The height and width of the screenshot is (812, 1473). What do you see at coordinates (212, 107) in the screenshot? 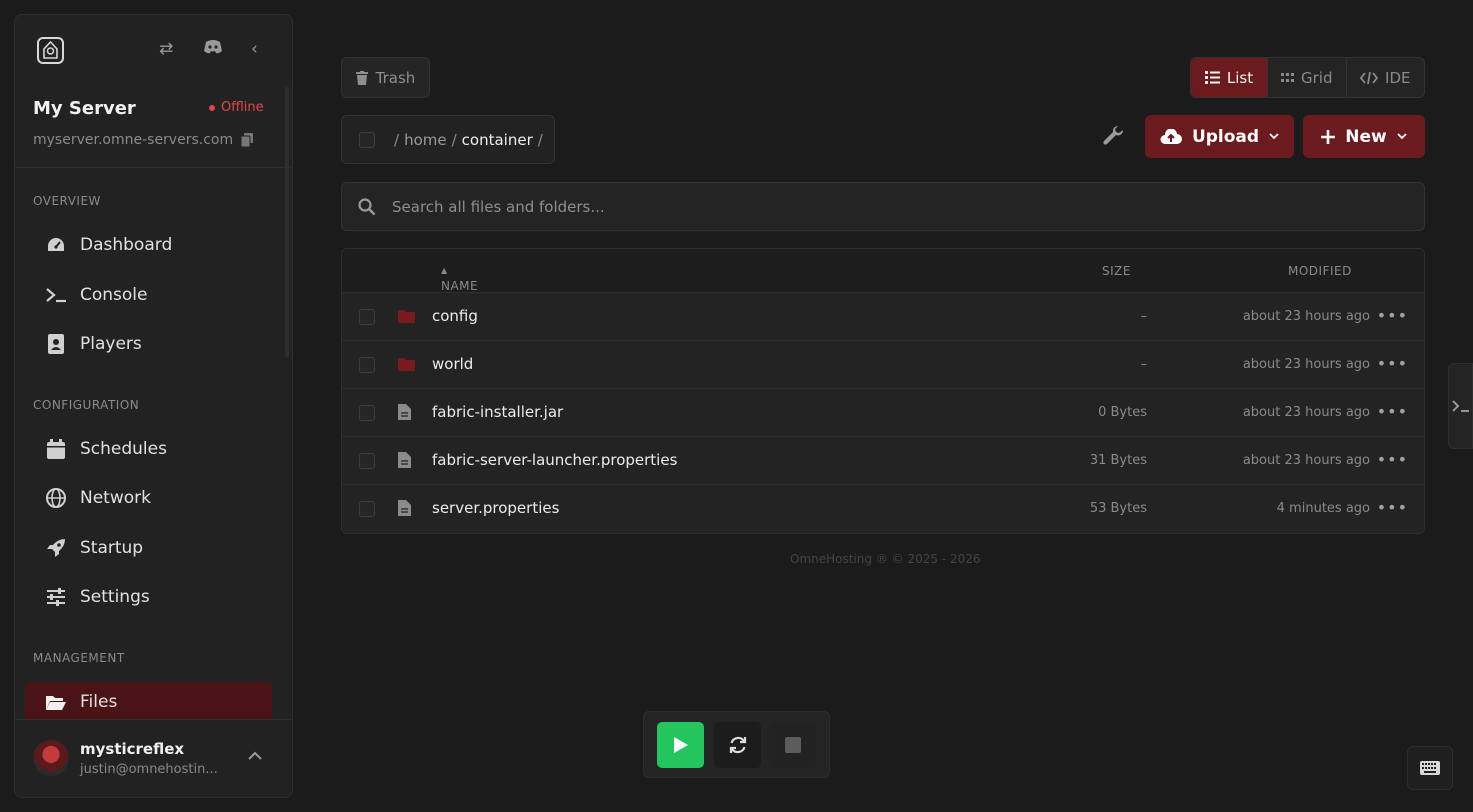
I see `status-dot-icon` at bounding box center [212, 107].